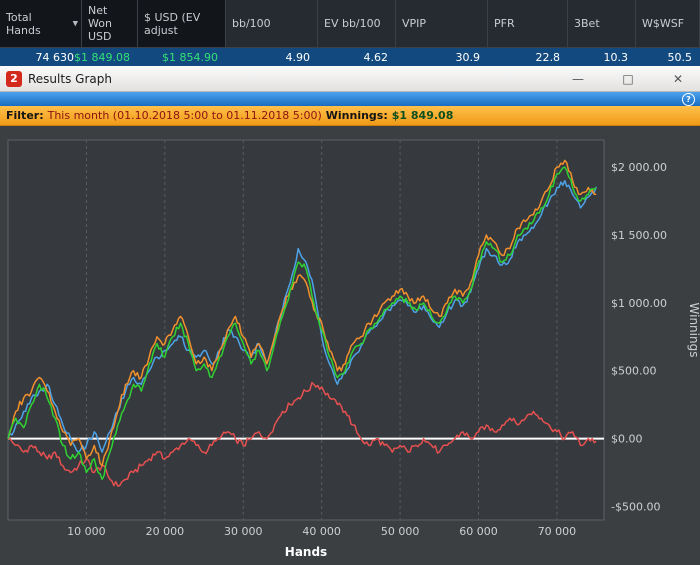 This screenshot has width=700, height=565. What do you see at coordinates (350, 79) in the screenshot?
I see `window-titlebar: 2 Results Graph — □ ✕` at bounding box center [350, 79].